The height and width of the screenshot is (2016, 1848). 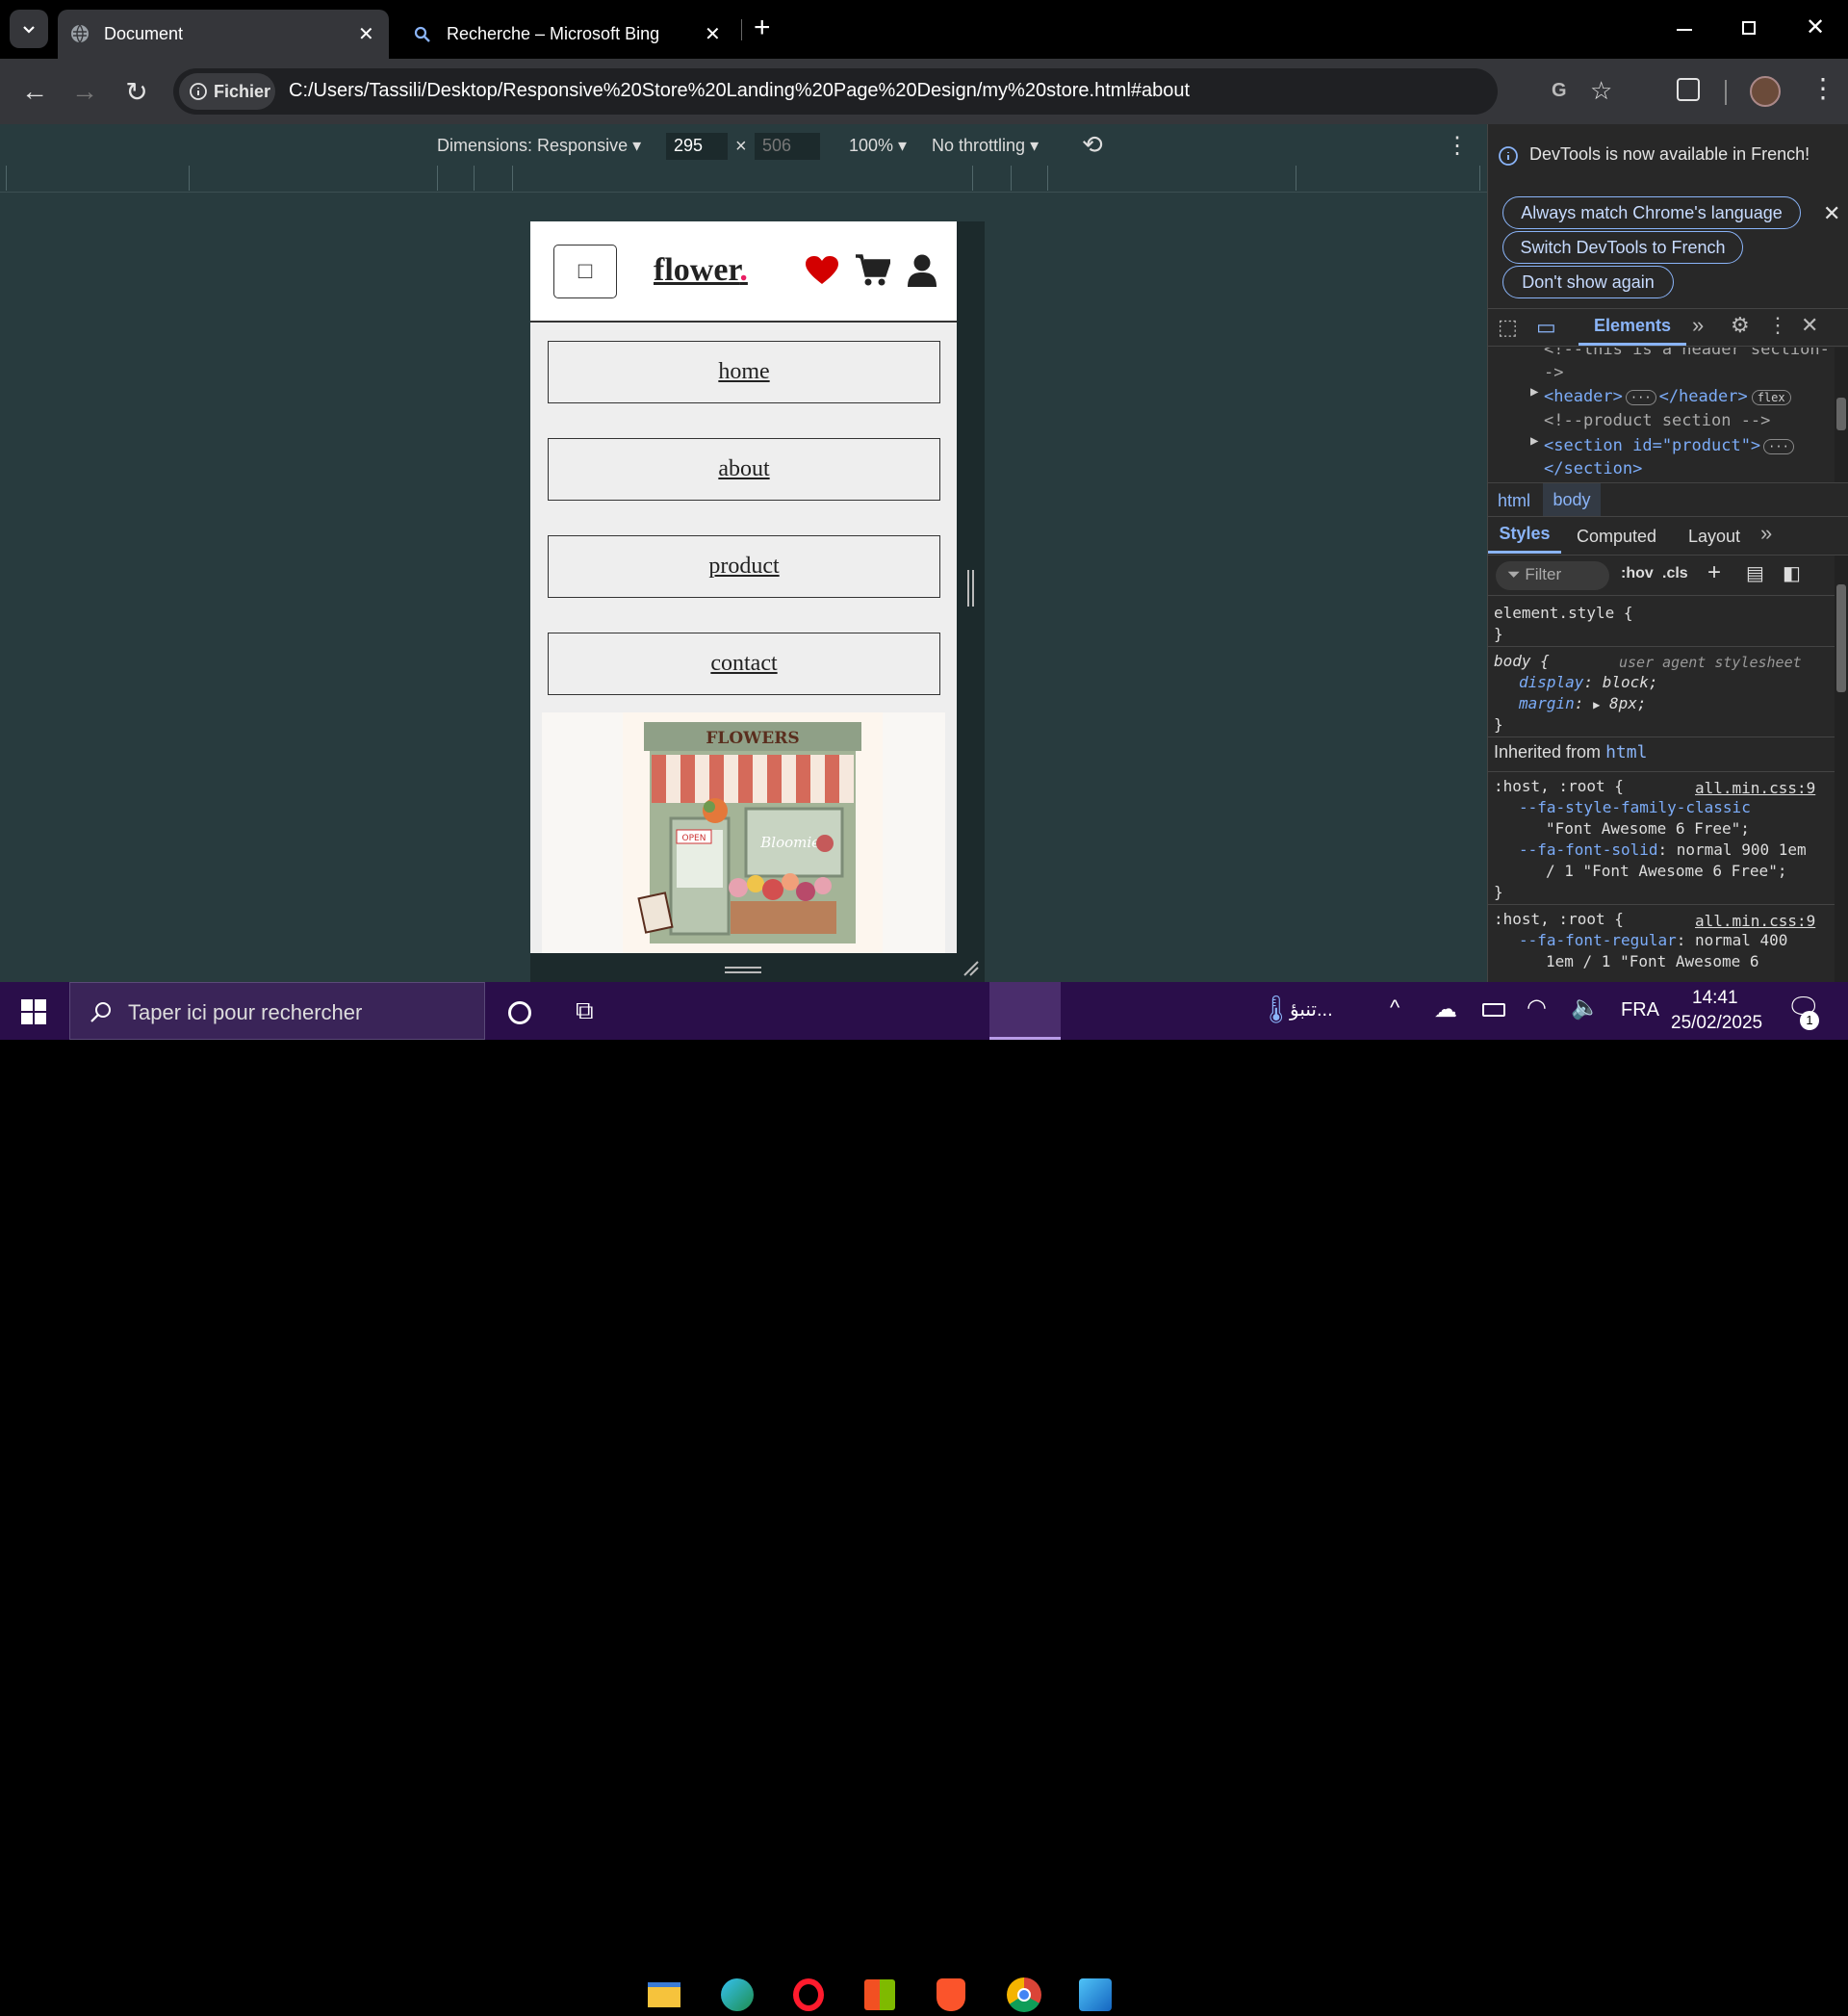 I want to click on width-input: 295, so click(x=697, y=147).